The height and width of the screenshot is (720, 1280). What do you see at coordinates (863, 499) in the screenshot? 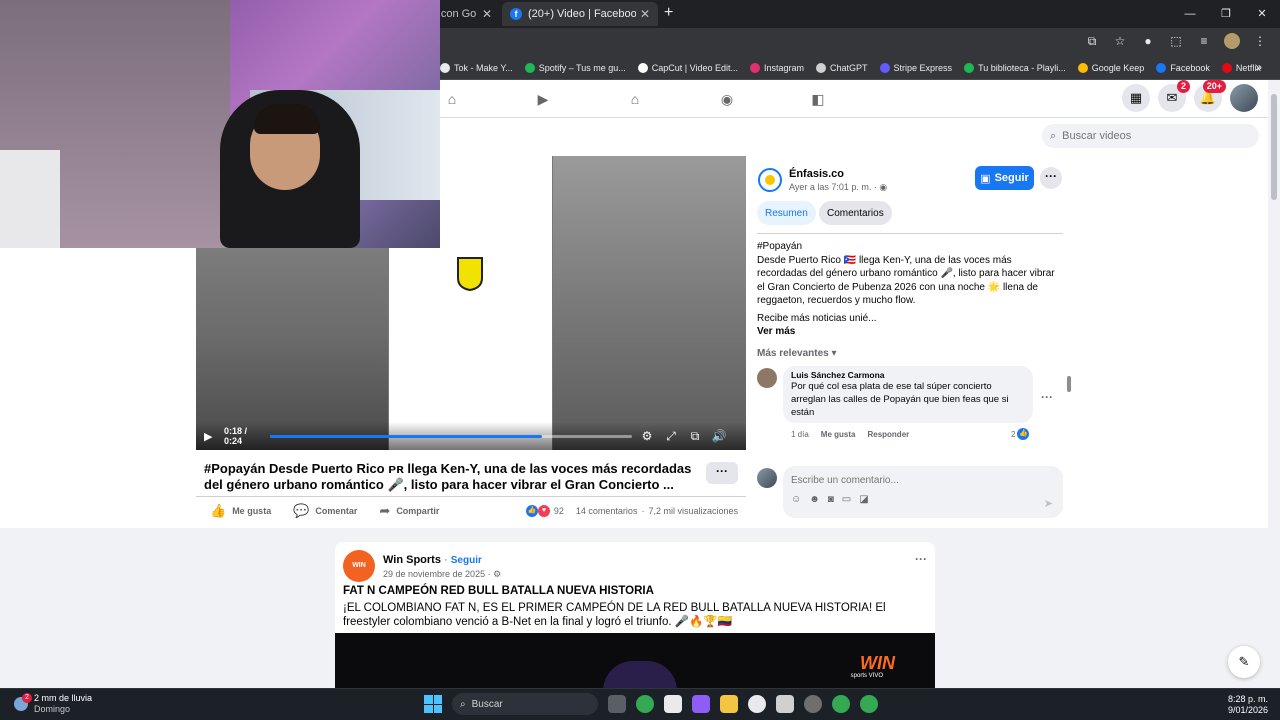
I see `sticker-icon: ◪` at bounding box center [863, 499].